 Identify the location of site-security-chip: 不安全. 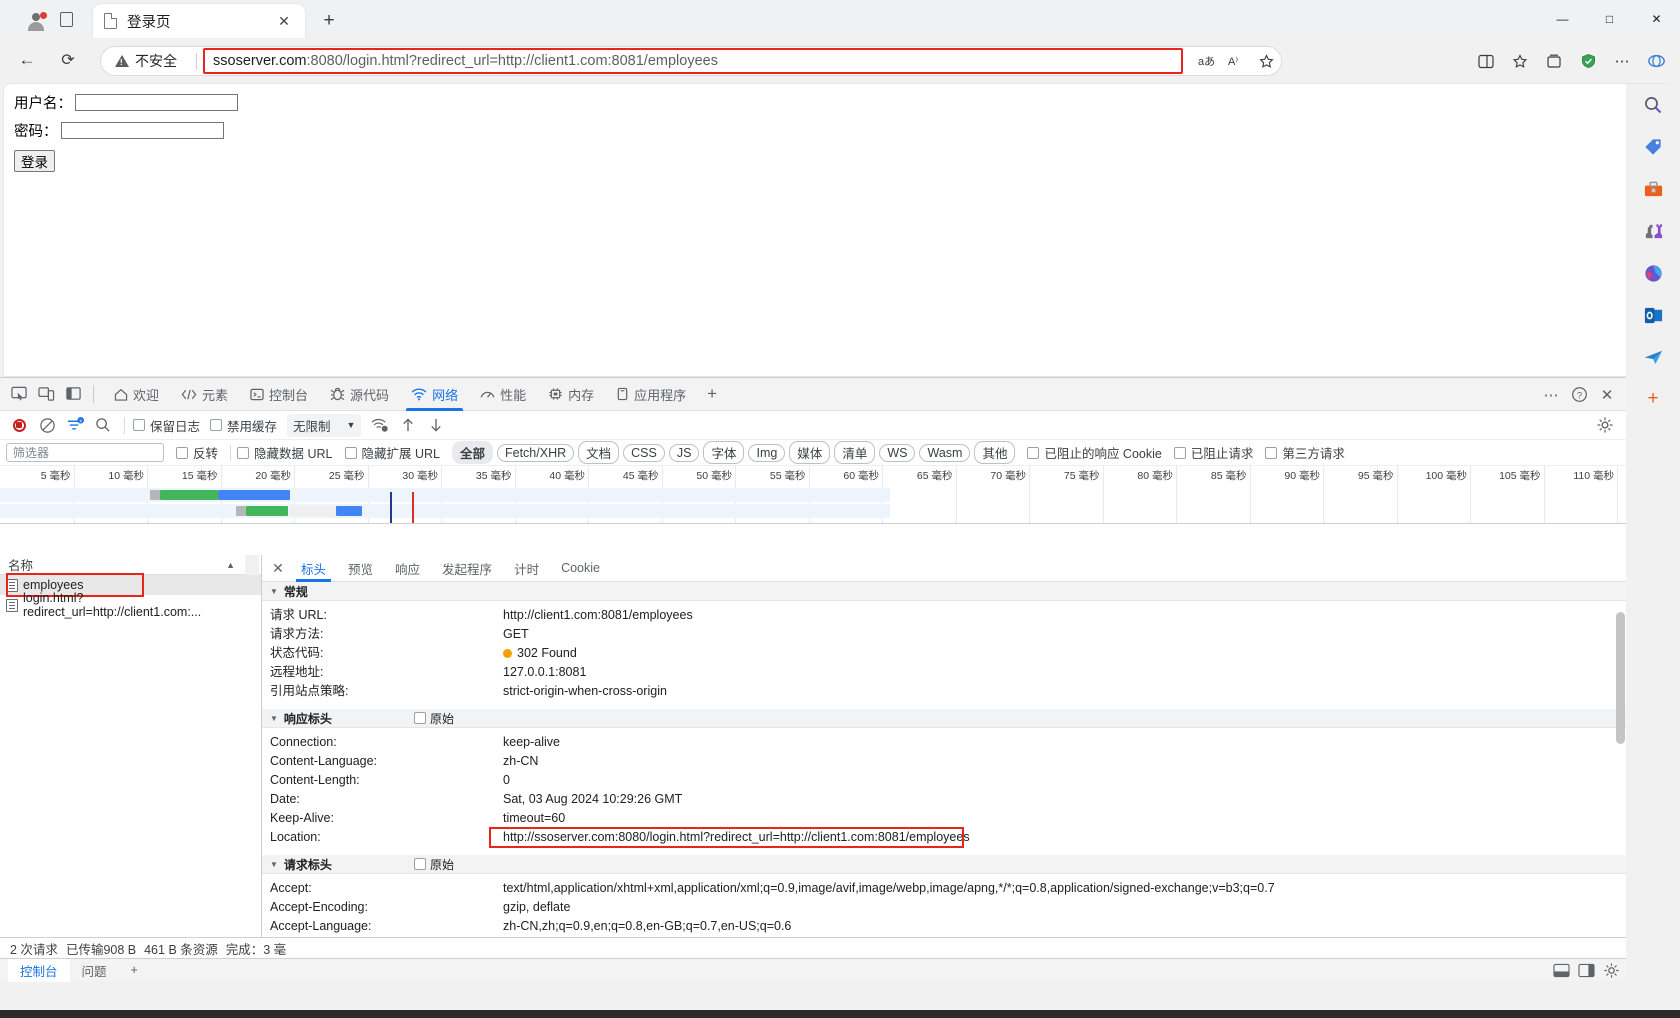
(144, 61).